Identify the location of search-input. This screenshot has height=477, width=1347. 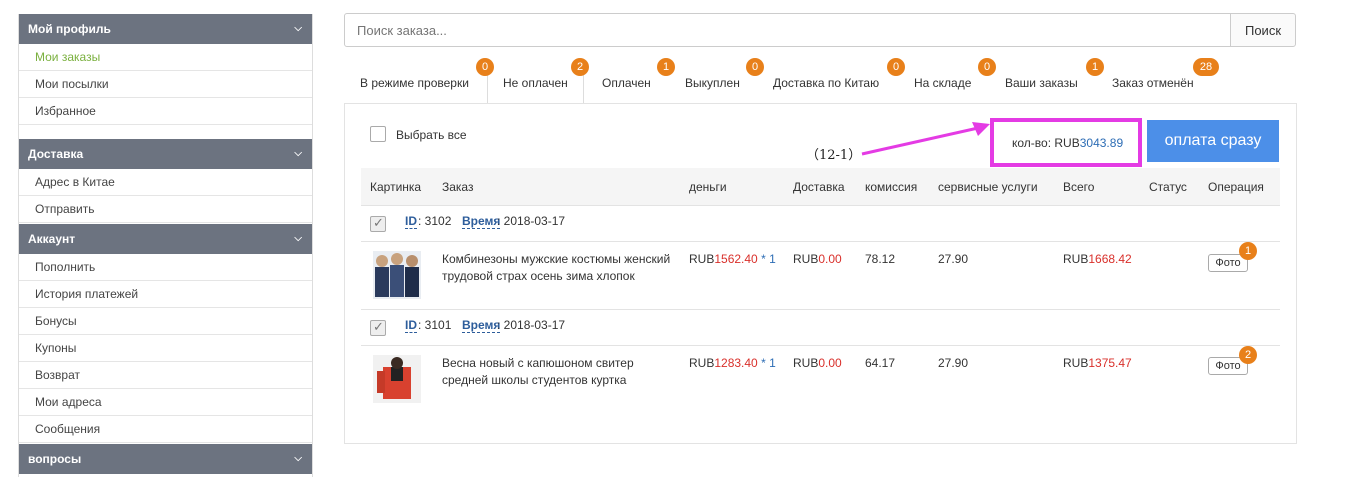
(787, 30).